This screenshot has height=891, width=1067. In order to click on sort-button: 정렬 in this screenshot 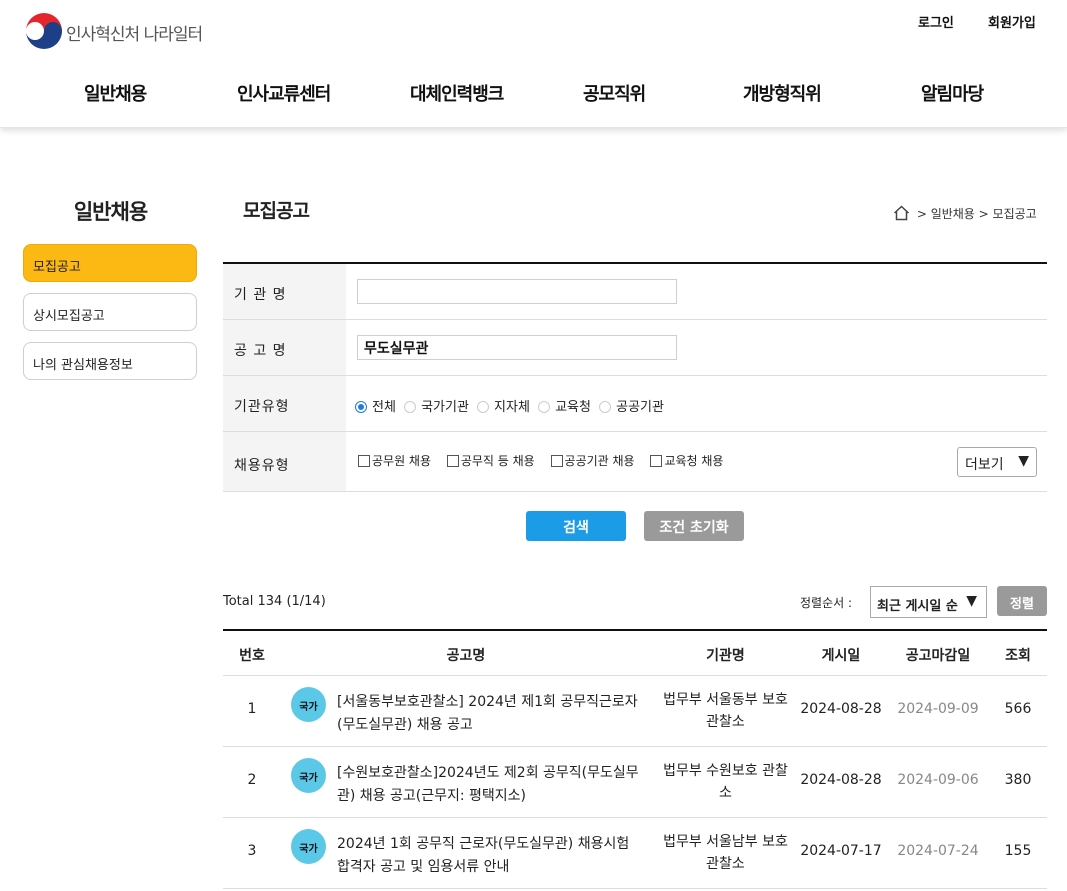, I will do `click(1022, 601)`.